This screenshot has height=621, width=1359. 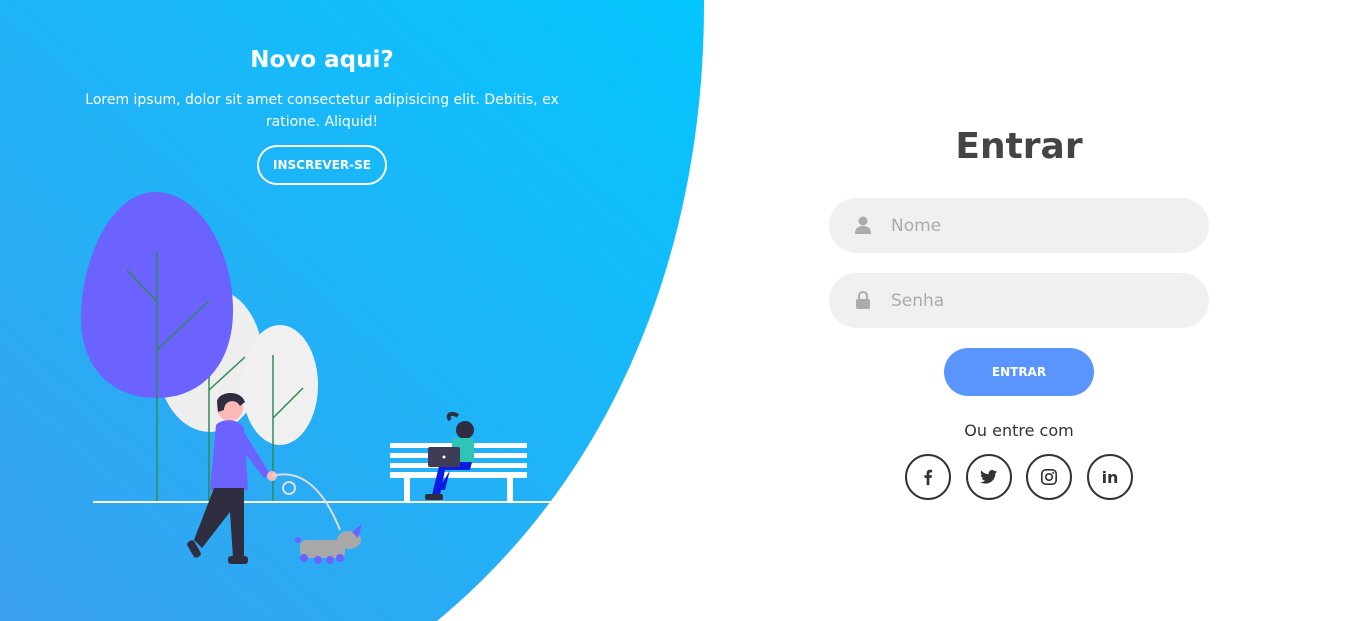 What do you see at coordinates (449, 455) in the screenshot?
I see `woman-with-laptop` at bounding box center [449, 455].